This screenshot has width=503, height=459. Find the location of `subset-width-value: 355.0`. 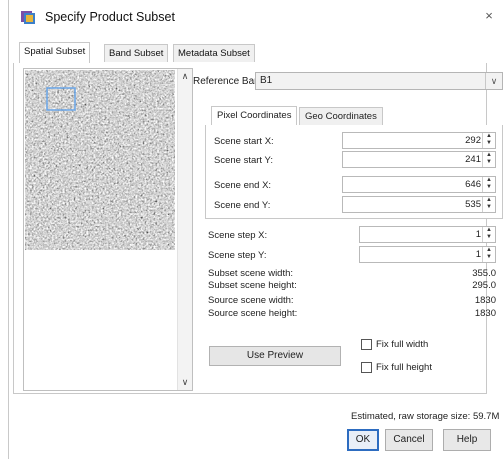

subset-width-value: 355.0 is located at coordinates (484, 273).